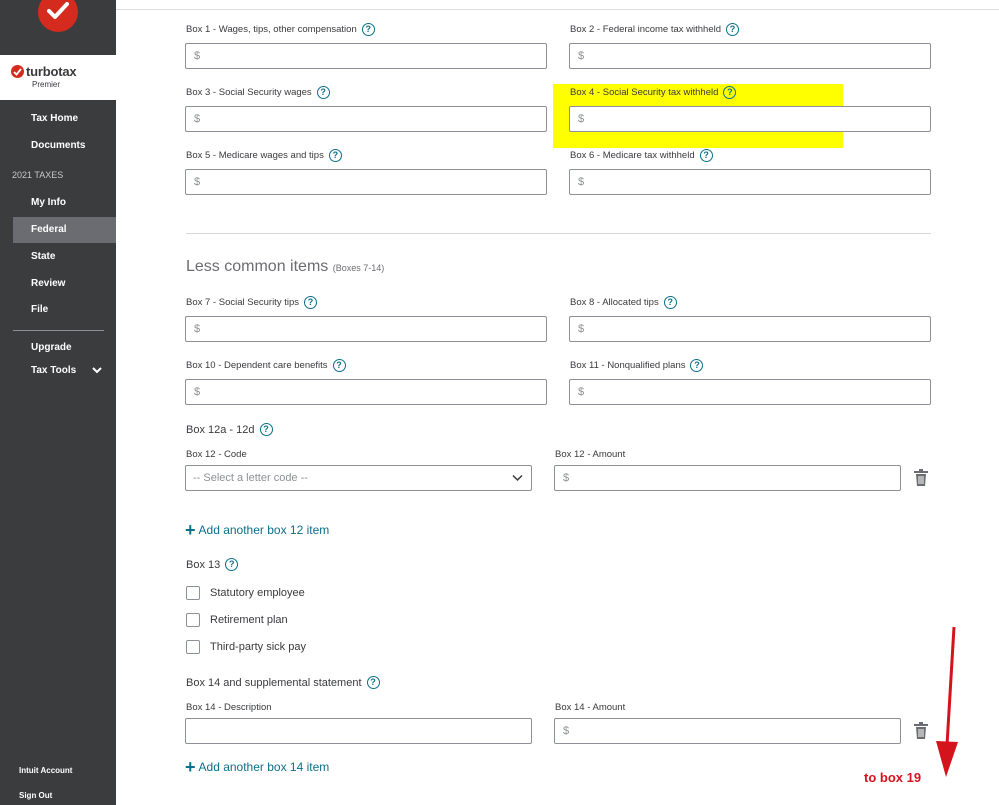  I want to click on box11-label-text: Box 11 - Nonqualified plans, so click(628, 365).